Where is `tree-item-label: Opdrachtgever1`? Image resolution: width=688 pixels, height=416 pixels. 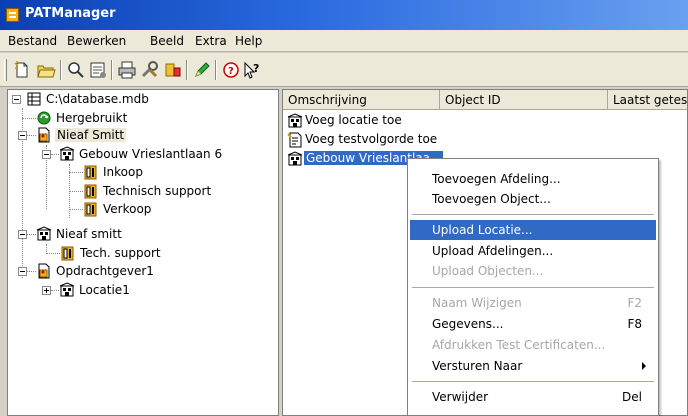 tree-item-label: Opdrachtgever1 is located at coordinates (105, 271).